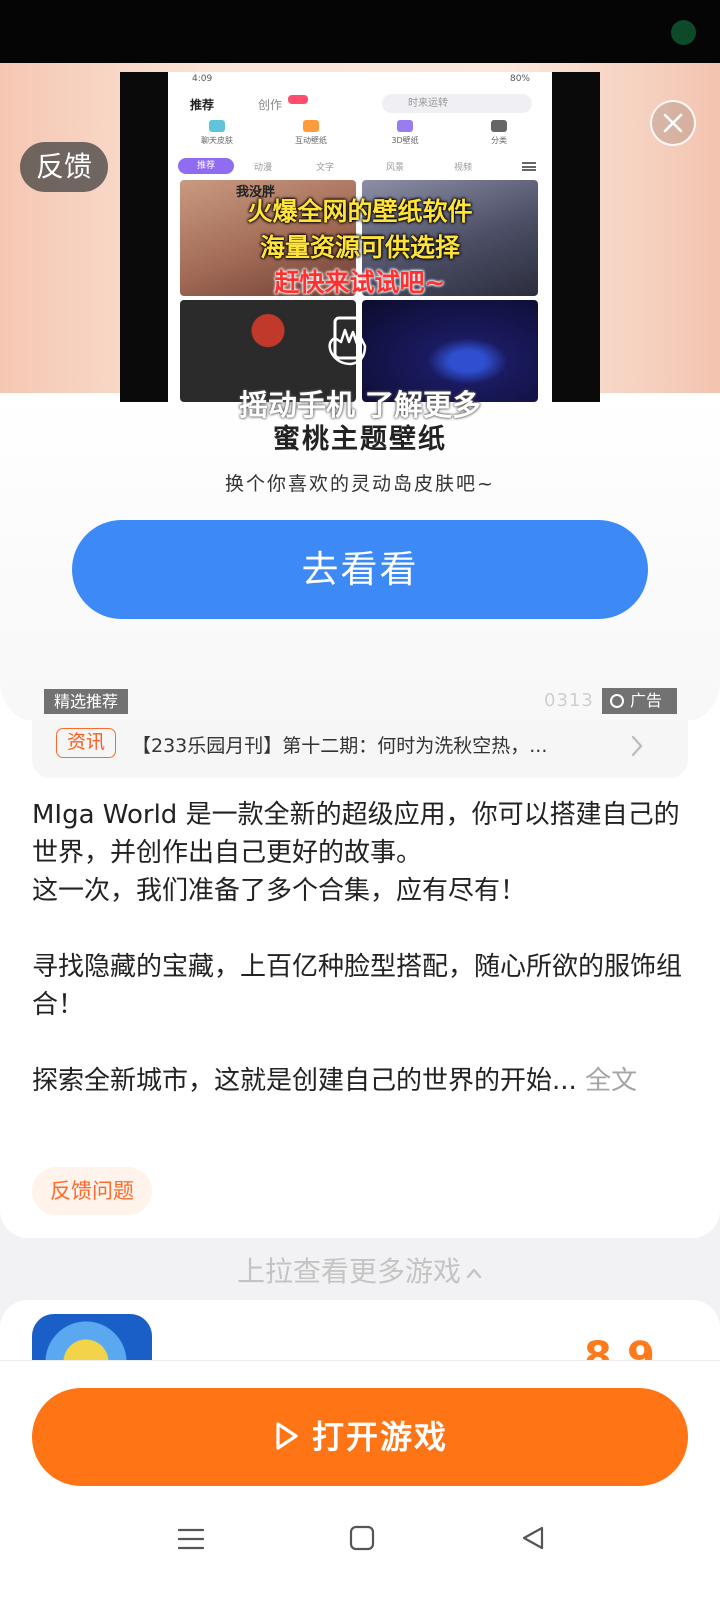  I want to click on home-icon, so click(362, 1538).